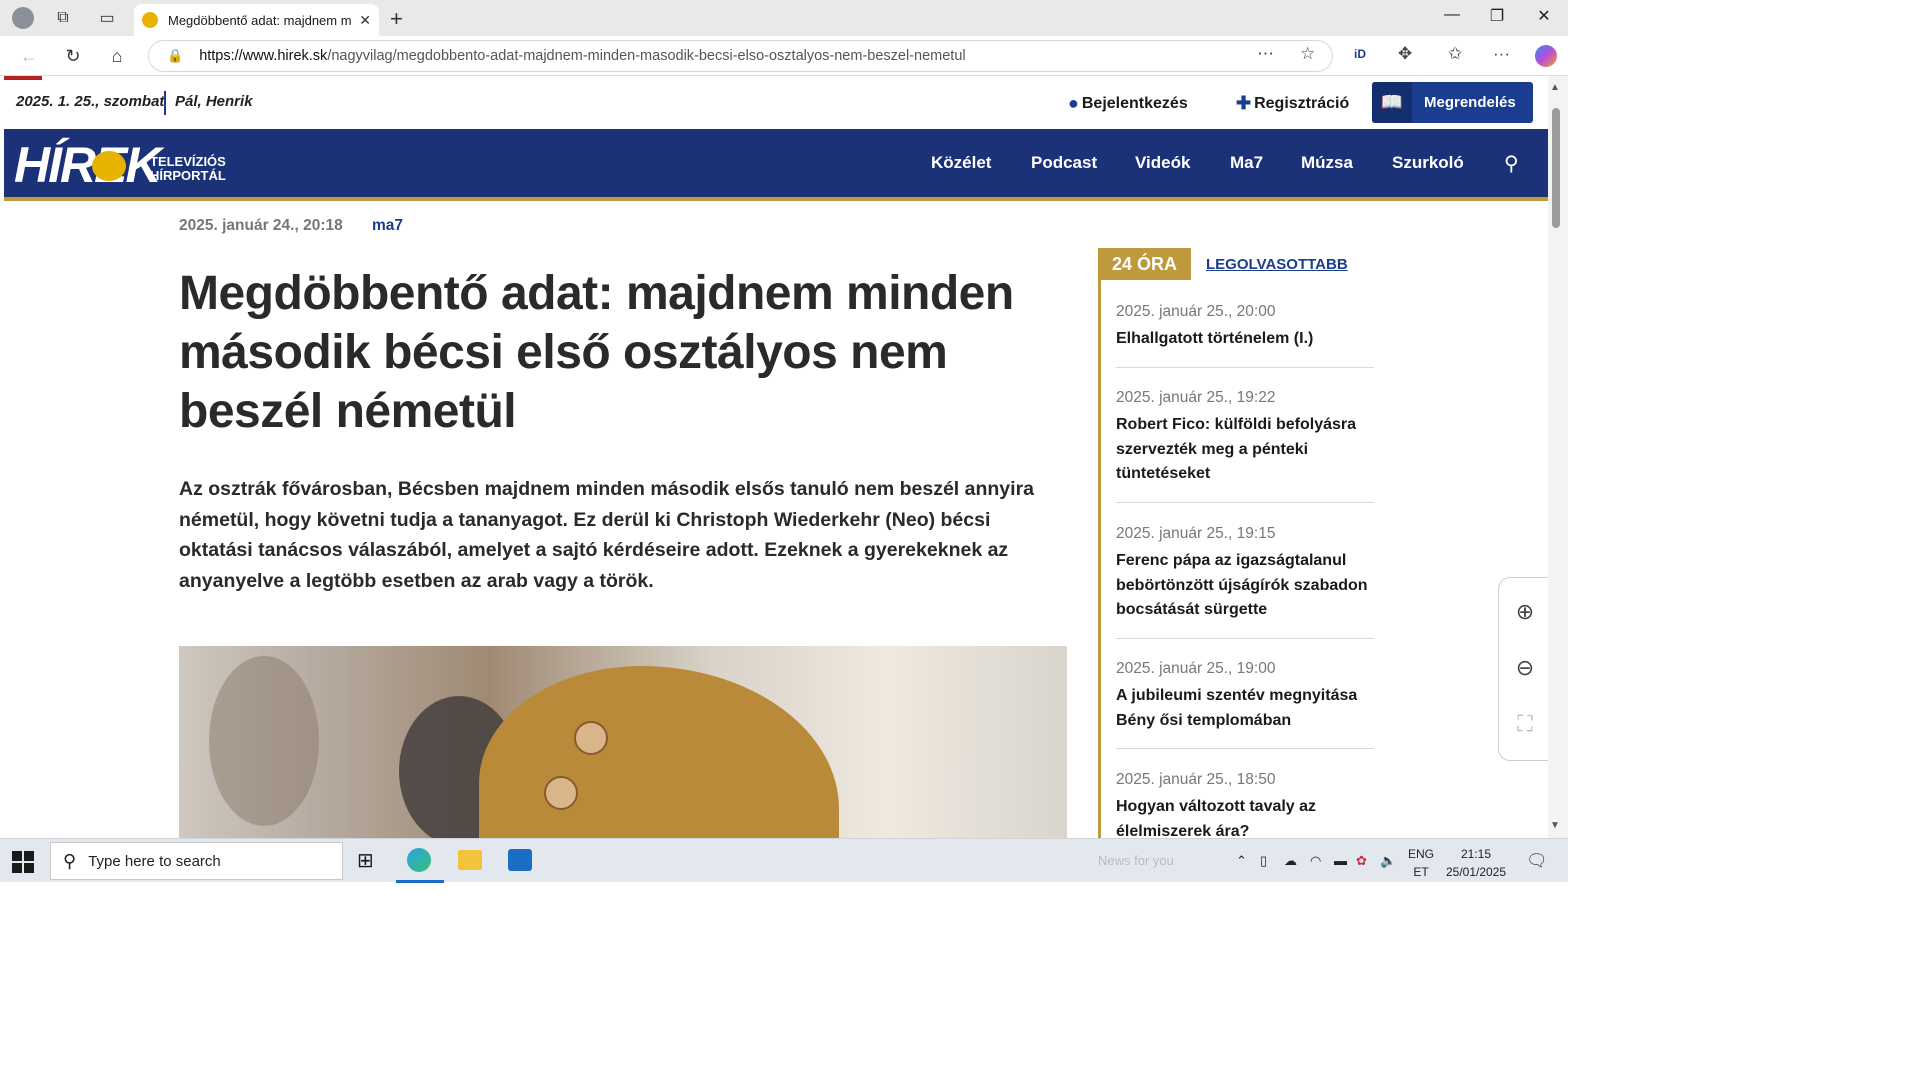 The image size is (1920, 1080). What do you see at coordinates (396, 19) in the screenshot?
I see `new-tab-button: +` at bounding box center [396, 19].